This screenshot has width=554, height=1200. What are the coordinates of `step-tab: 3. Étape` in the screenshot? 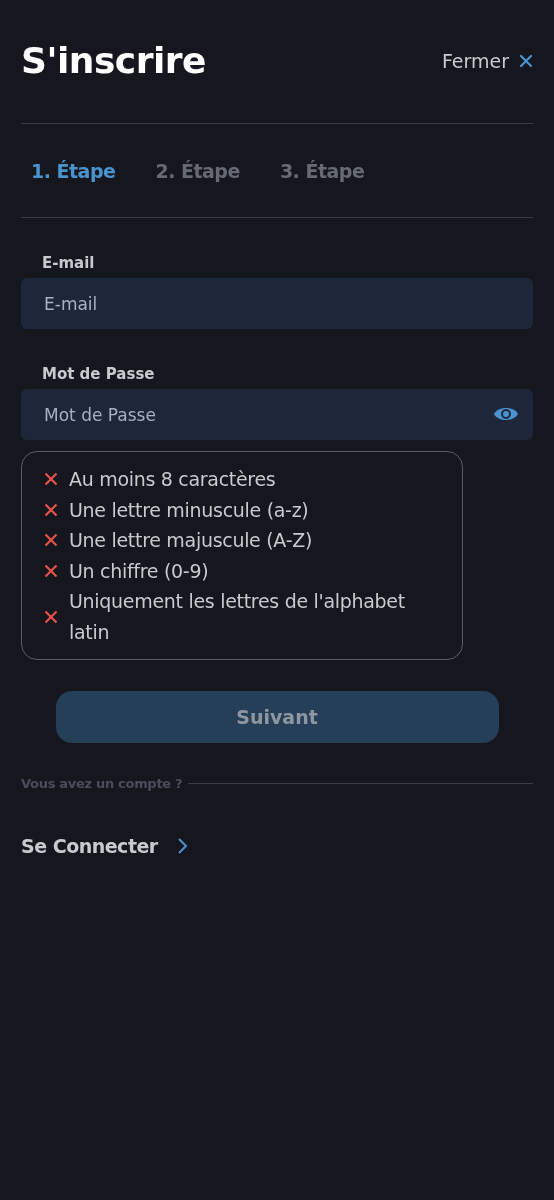 It's located at (322, 170).